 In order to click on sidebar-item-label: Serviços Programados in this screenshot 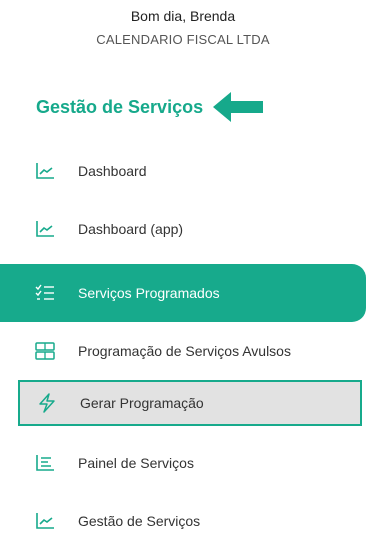, I will do `click(149, 293)`.